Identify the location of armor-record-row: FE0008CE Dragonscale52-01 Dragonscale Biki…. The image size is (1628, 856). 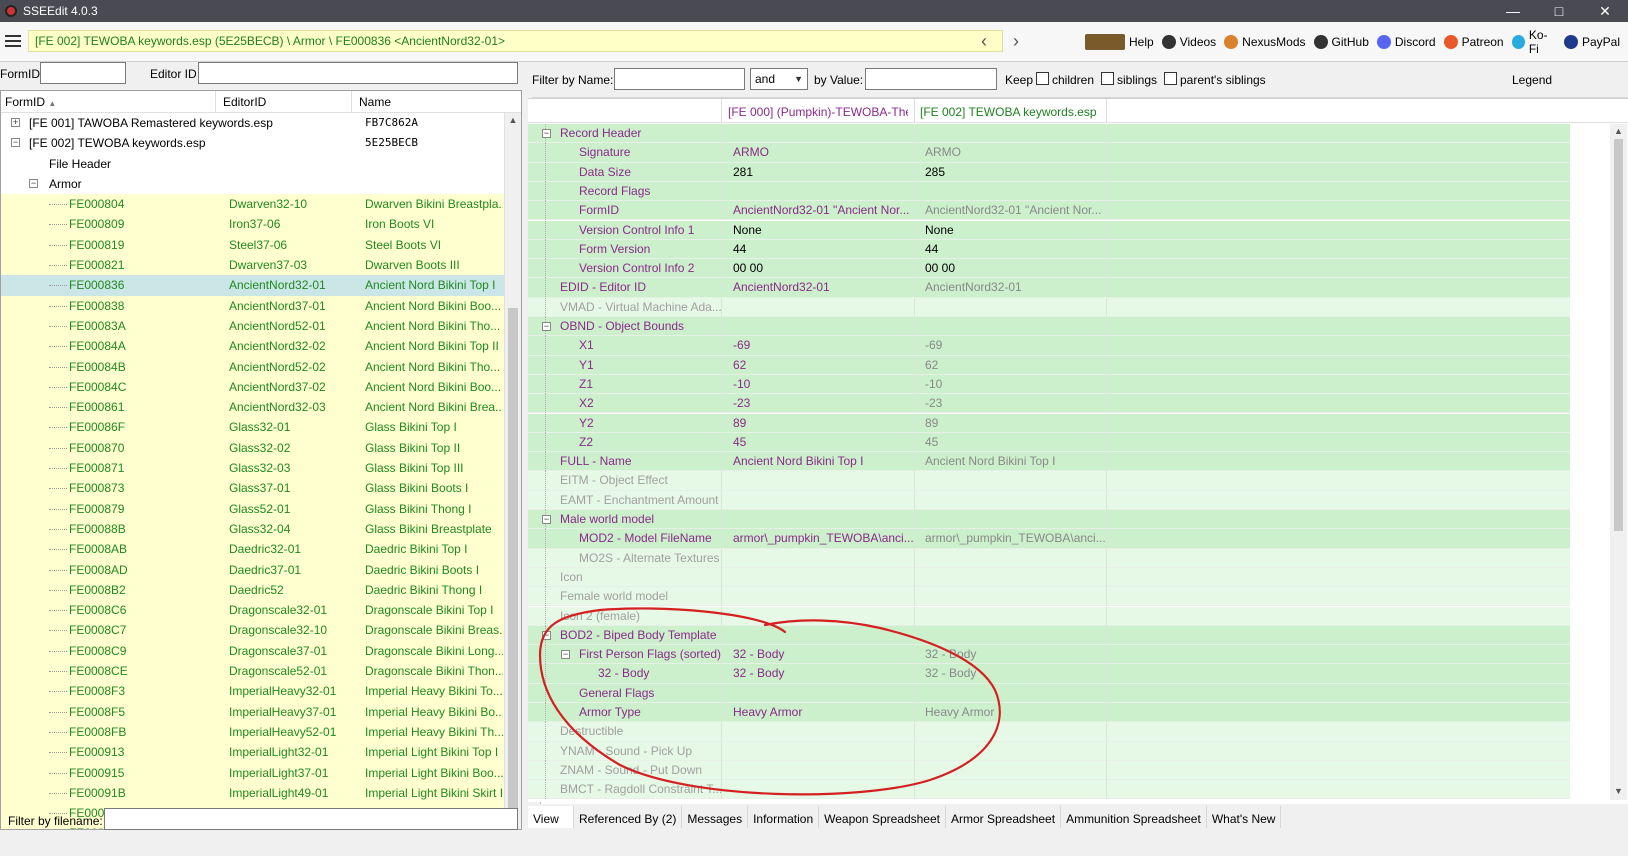
(261, 671).